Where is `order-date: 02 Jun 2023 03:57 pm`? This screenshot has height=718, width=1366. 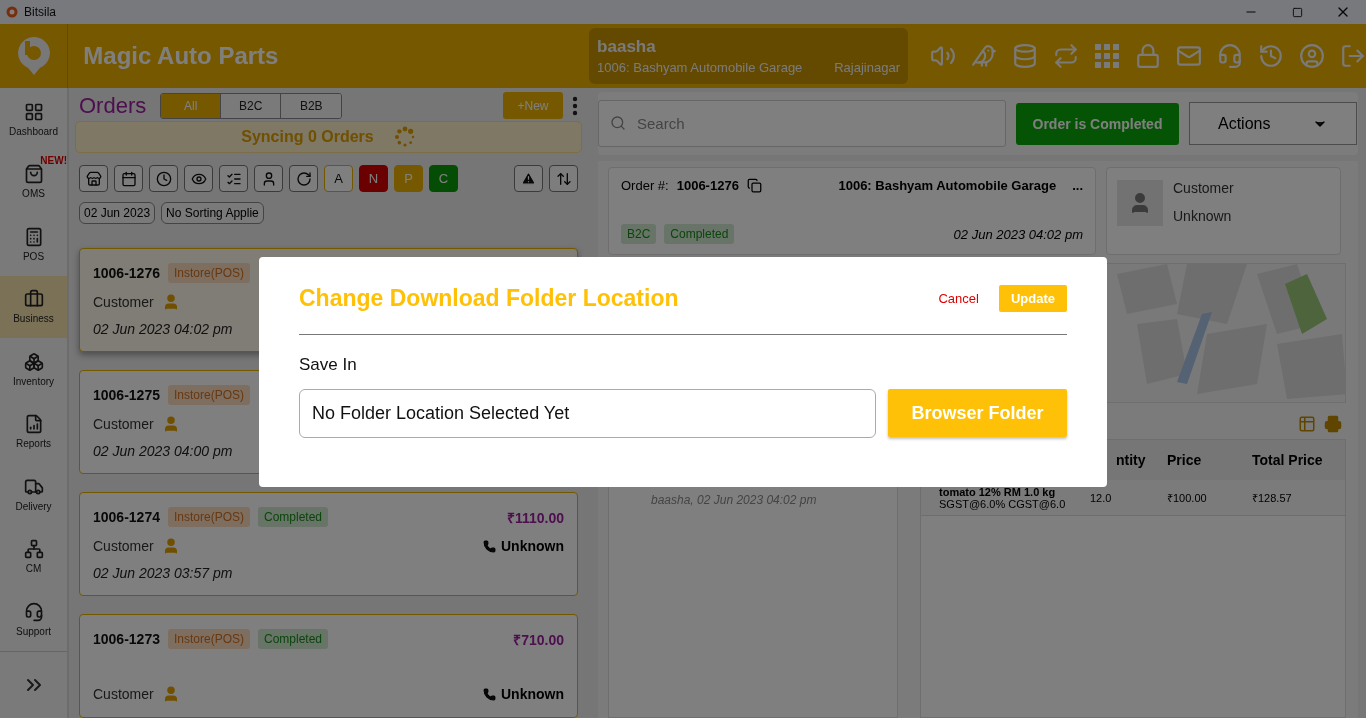 order-date: 02 Jun 2023 03:57 pm is located at coordinates (163, 573).